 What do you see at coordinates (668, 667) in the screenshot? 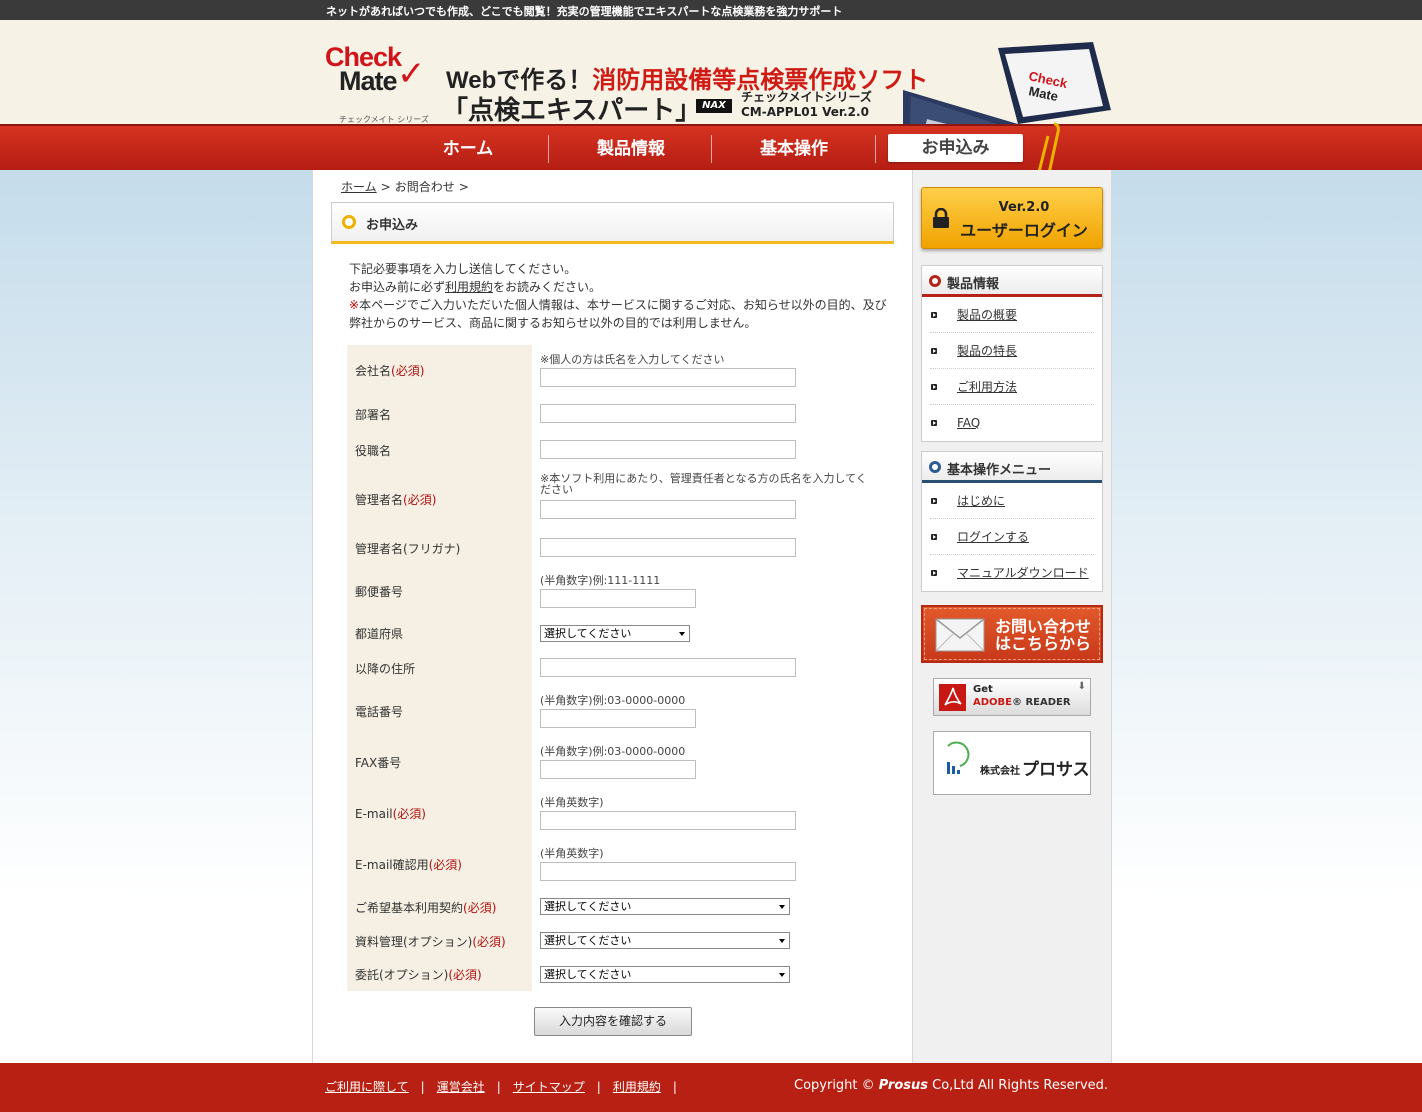
I see `address-input` at bounding box center [668, 667].